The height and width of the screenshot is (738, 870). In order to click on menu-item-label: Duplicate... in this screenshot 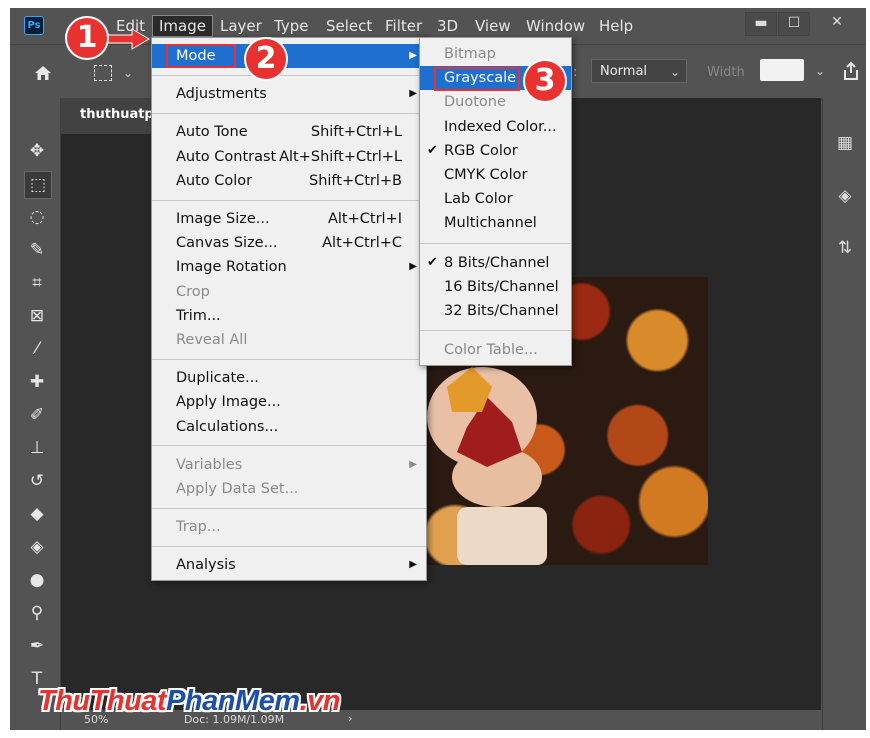, I will do `click(217, 378)`.